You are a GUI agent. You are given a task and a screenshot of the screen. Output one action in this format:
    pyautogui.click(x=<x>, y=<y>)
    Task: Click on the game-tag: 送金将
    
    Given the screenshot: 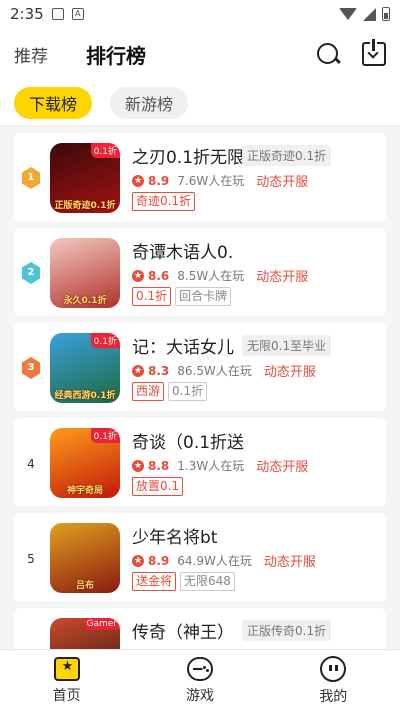 What is the action you would take?
    pyautogui.click(x=154, y=581)
    